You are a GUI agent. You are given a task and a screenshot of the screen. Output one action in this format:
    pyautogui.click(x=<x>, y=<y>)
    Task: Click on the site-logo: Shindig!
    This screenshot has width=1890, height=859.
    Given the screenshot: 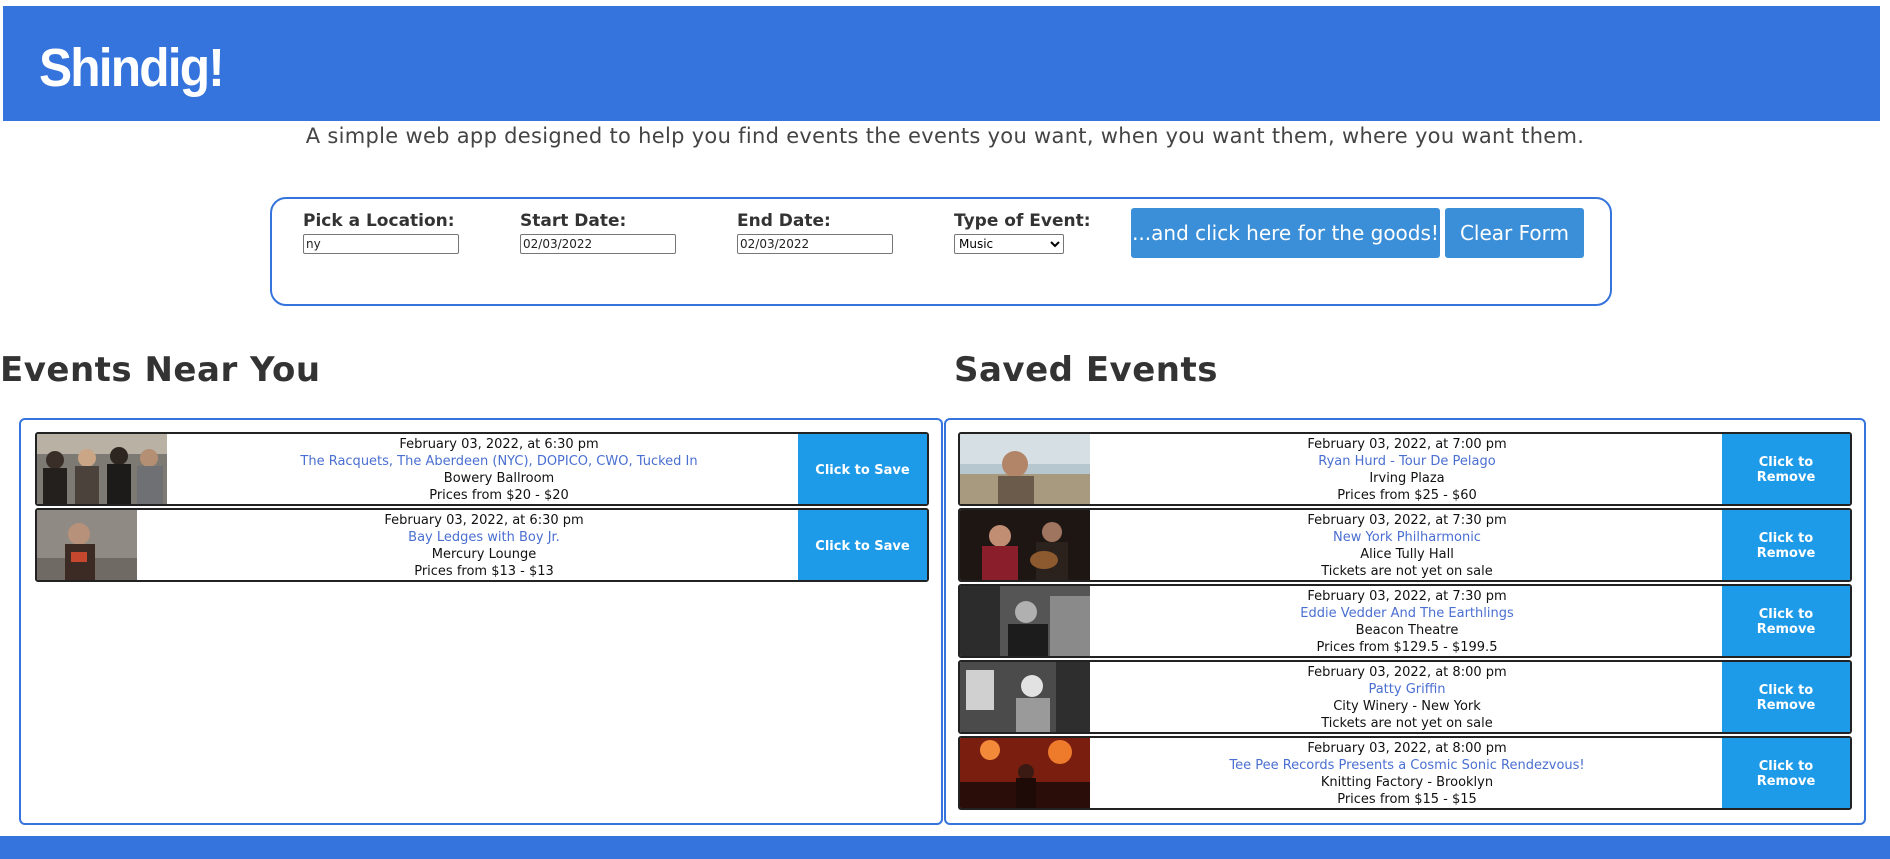 What is the action you would take?
    pyautogui.click(x=132, y=68)
    